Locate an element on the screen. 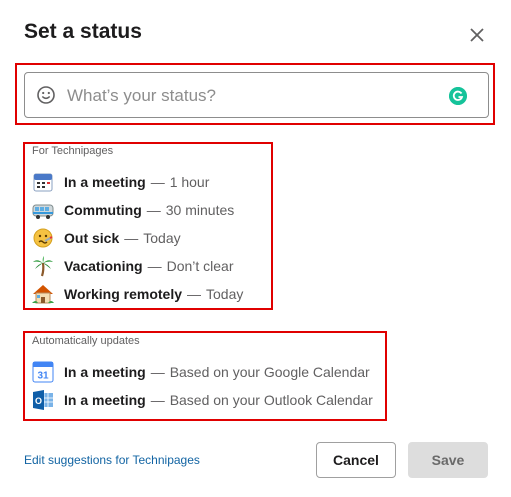 Image resolution: width=511 pixels, height=497 pixels. google-calendar-icon: 31 is located at coordinates (43, 372).